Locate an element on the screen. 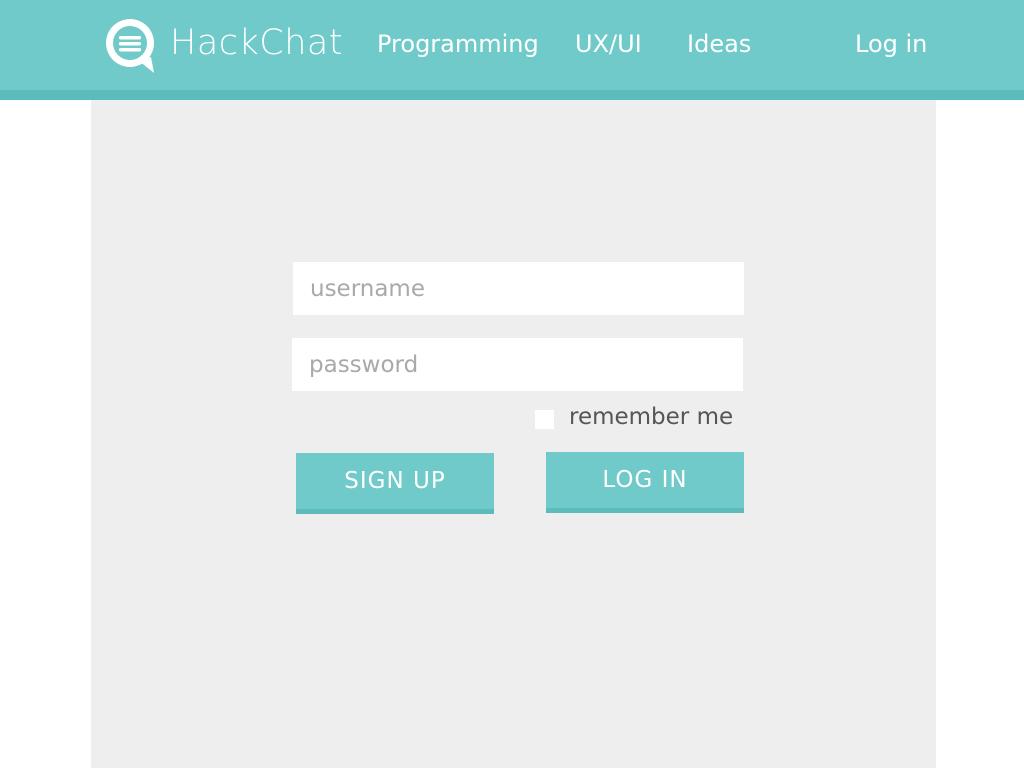 The width and height of the screenshot is (1024, 768). log-in-button: LOG IN is located at coordinates (645, 482).